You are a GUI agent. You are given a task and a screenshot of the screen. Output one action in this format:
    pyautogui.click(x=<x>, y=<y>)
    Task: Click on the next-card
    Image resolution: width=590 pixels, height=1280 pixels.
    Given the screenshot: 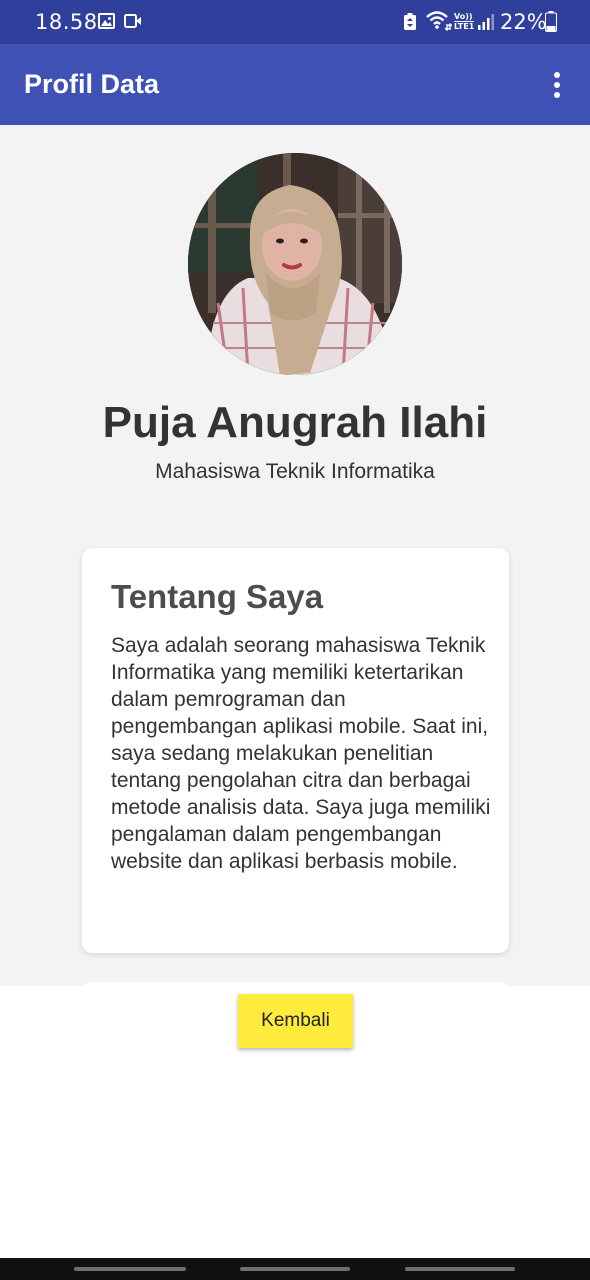 What is the action you would take?
    pyautogui.click(x=295, y=984)
    